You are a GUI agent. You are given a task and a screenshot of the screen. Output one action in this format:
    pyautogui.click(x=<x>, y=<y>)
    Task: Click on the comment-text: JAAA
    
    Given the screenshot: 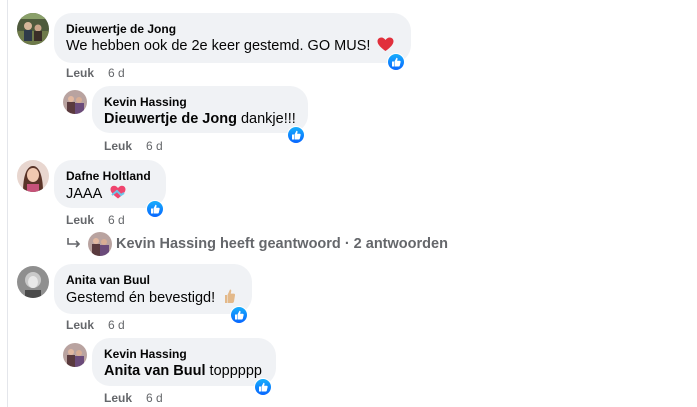 What is the action you would take?
    pyautogui.click(x=84, y=194)
    